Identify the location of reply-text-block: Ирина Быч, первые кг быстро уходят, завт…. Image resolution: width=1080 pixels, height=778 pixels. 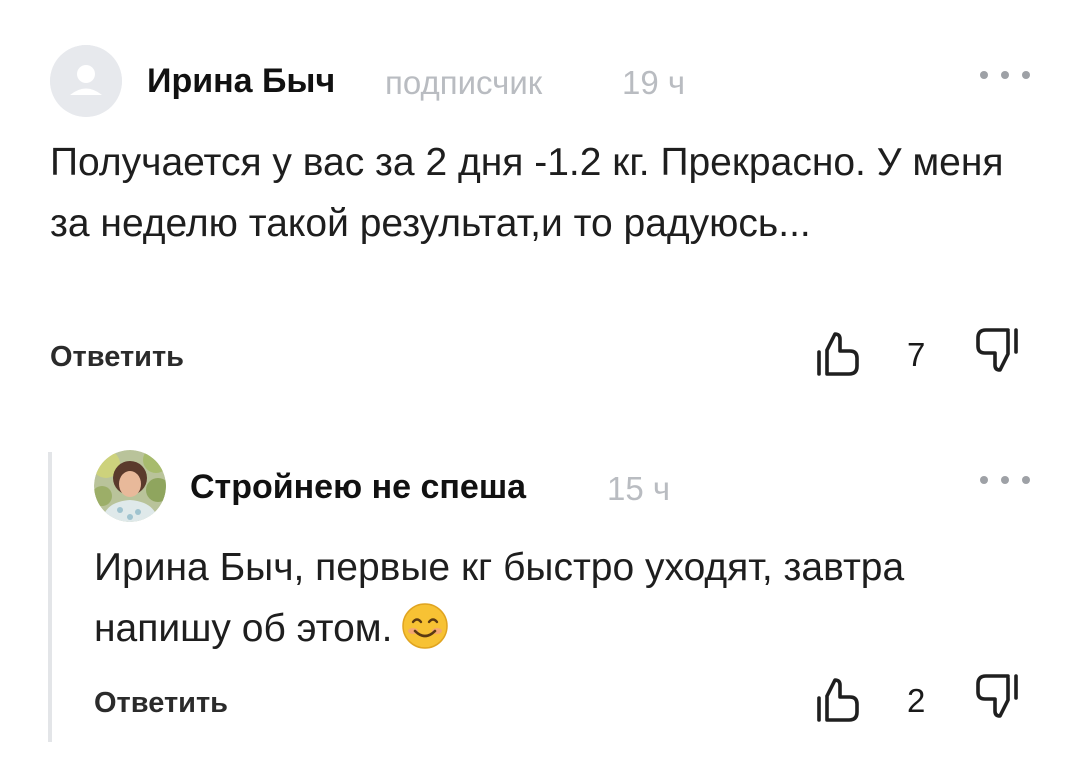
(564, 598).